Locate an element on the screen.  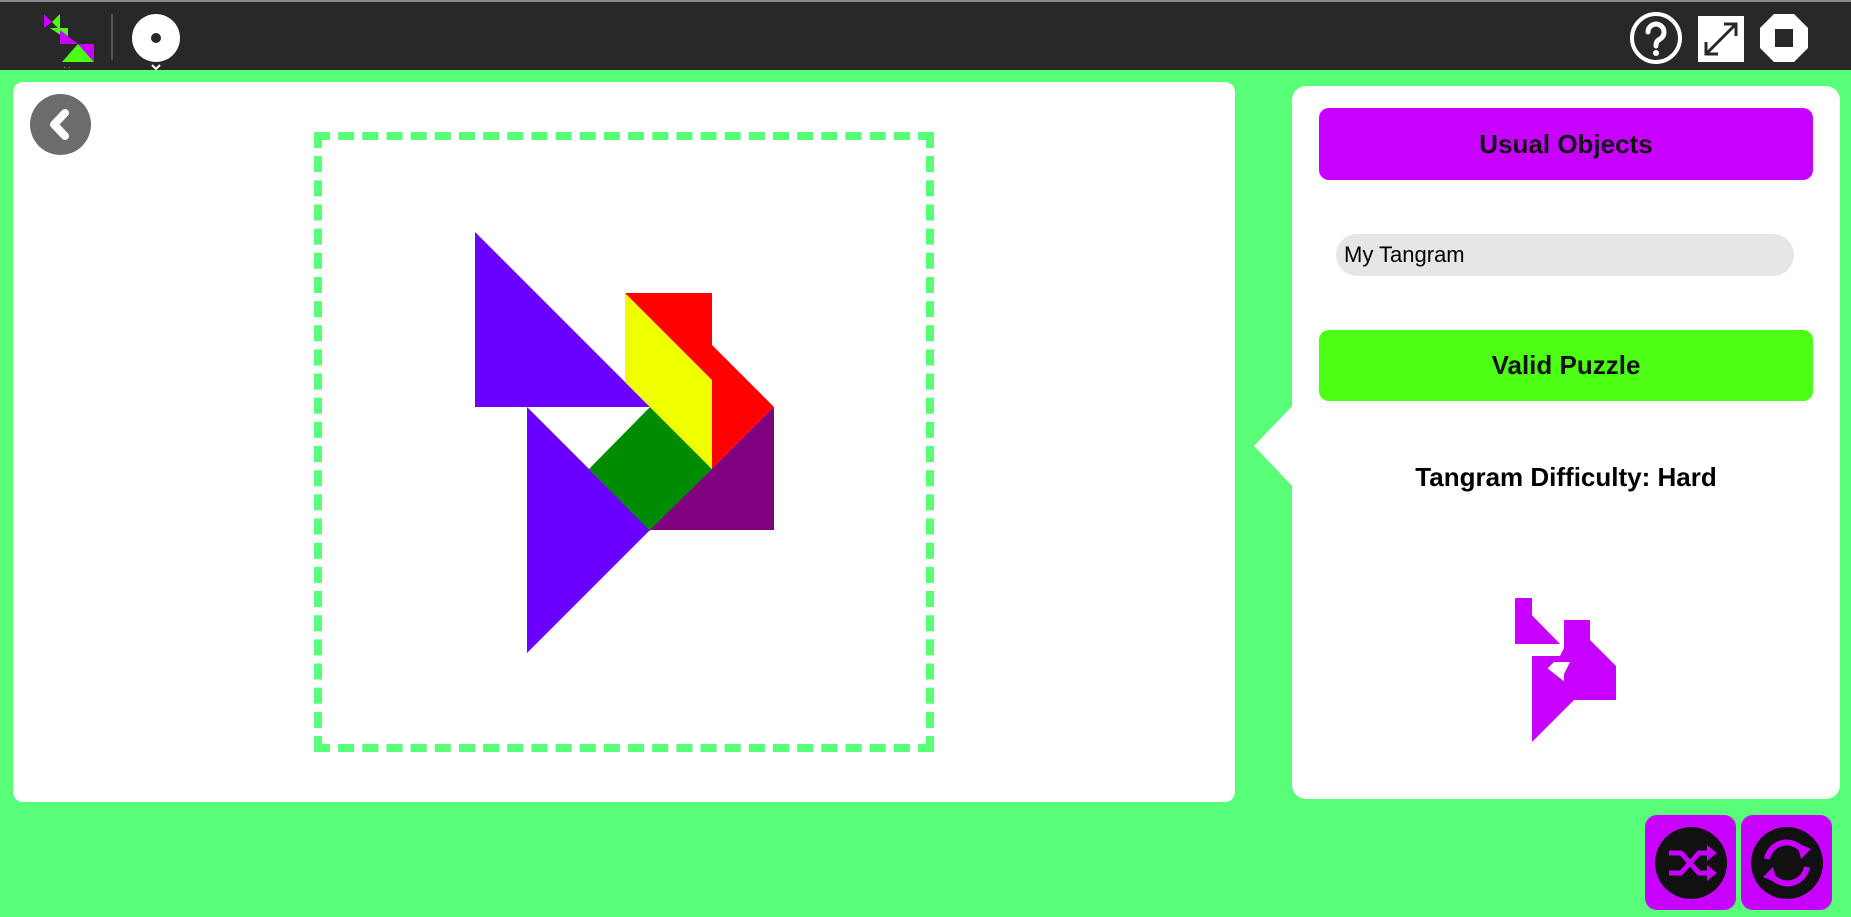
panel-pointer is located at coordinates (1274, 446).